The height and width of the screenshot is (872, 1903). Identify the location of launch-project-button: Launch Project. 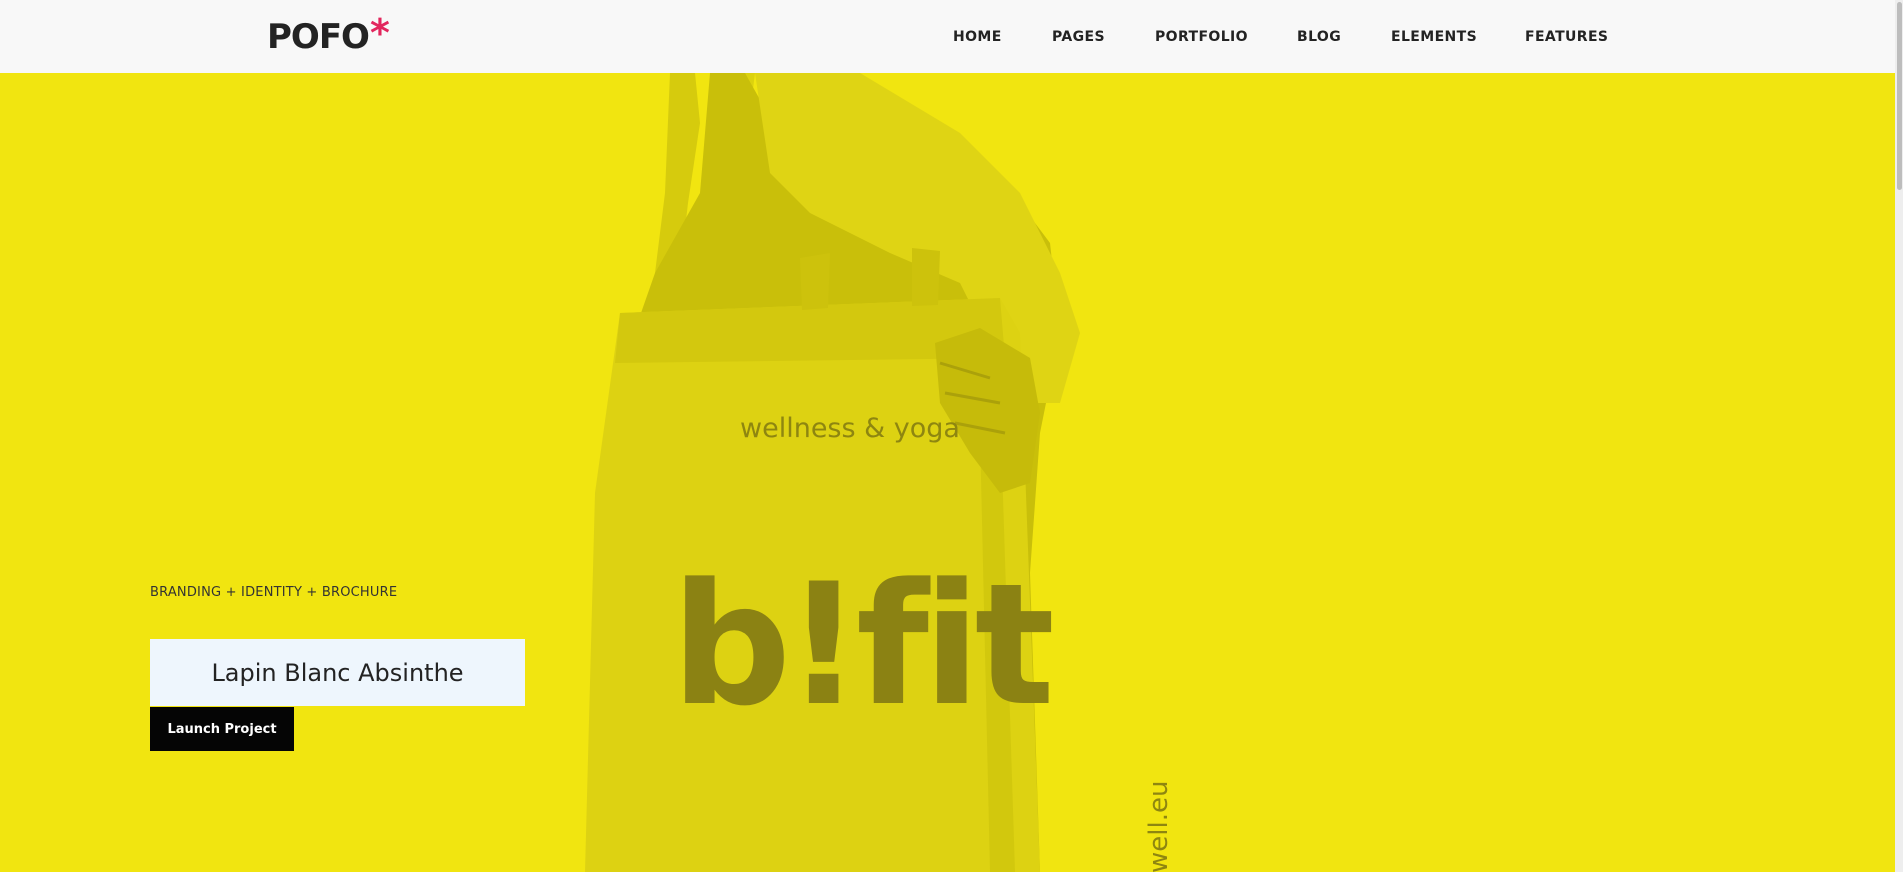
(222, 729).